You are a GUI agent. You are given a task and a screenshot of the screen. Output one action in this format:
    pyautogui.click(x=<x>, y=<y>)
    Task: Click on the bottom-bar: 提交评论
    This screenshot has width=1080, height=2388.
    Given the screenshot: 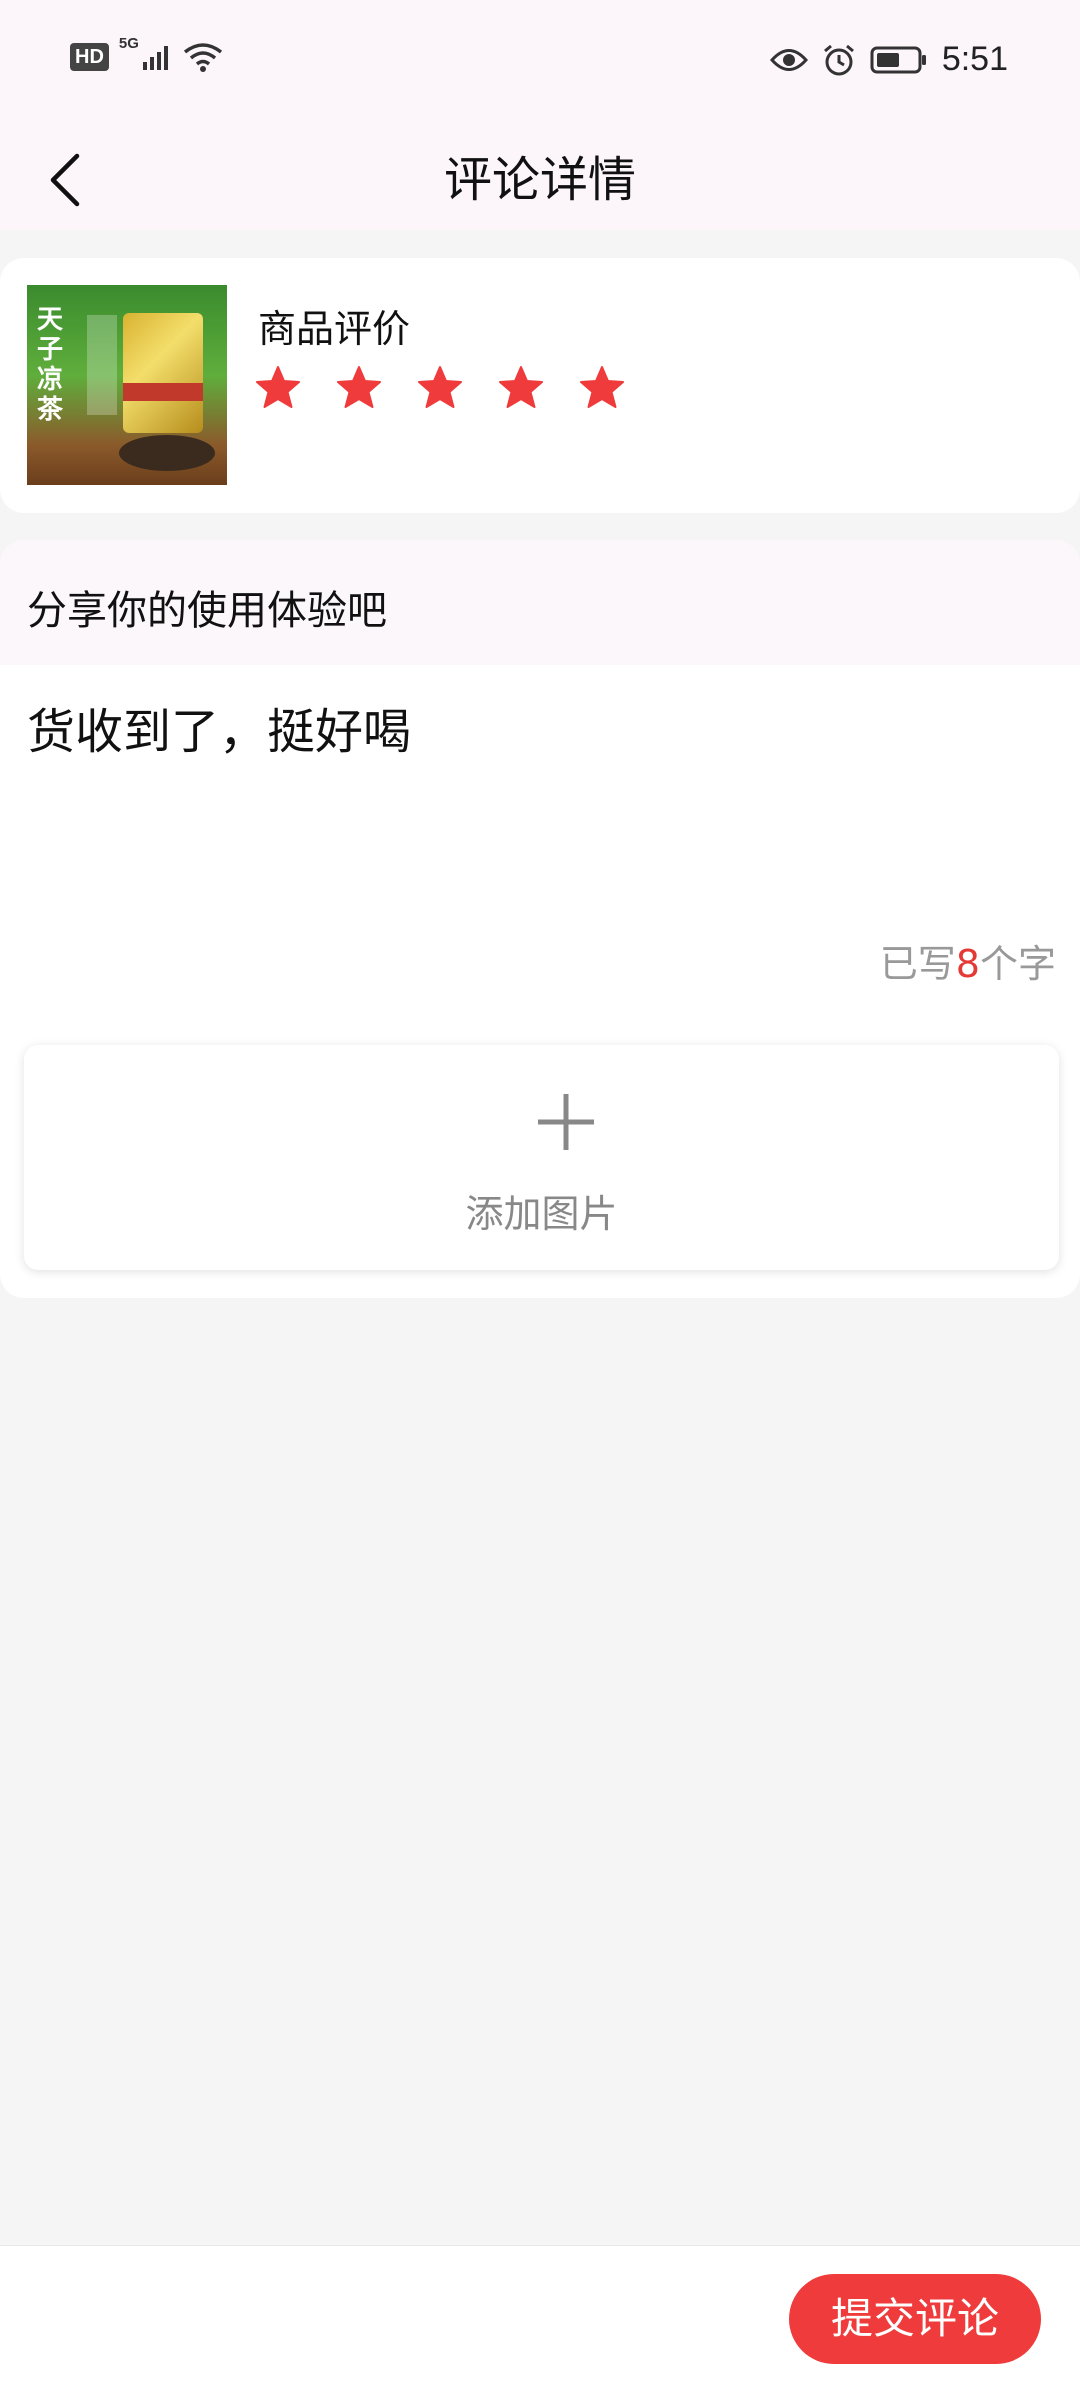 What is the action you would take?
    pyautogui.click(x=540, y=2316)
    